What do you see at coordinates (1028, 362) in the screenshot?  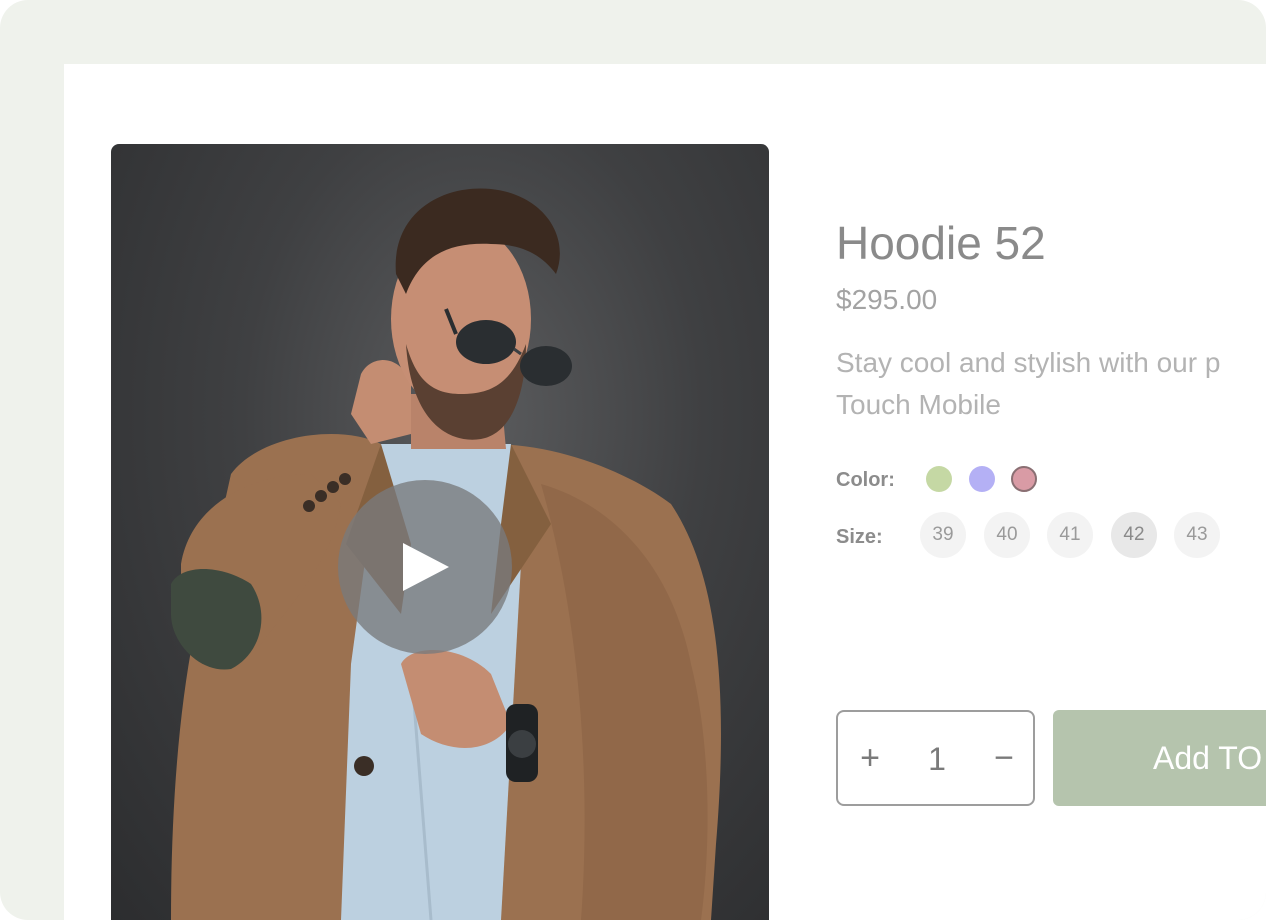 I see `description-line: Stay cool and stylish with our p` at bounding box center [1028, 362].